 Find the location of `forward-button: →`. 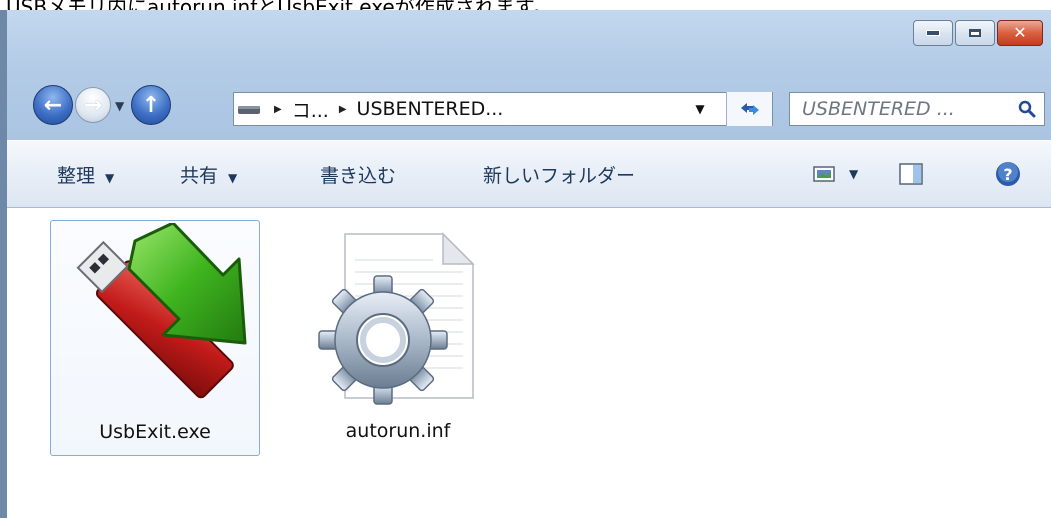

forward-button: → is located at coordinates (93, 105).